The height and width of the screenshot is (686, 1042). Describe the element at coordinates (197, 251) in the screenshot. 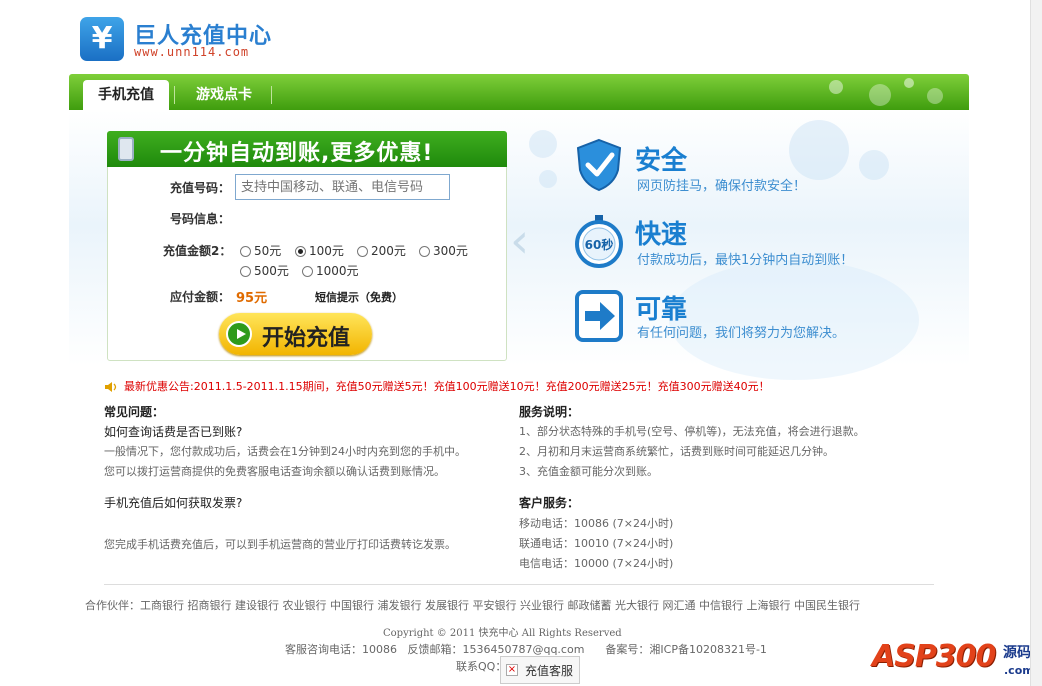

I see `amount-label: 充值金额2：` at that location.